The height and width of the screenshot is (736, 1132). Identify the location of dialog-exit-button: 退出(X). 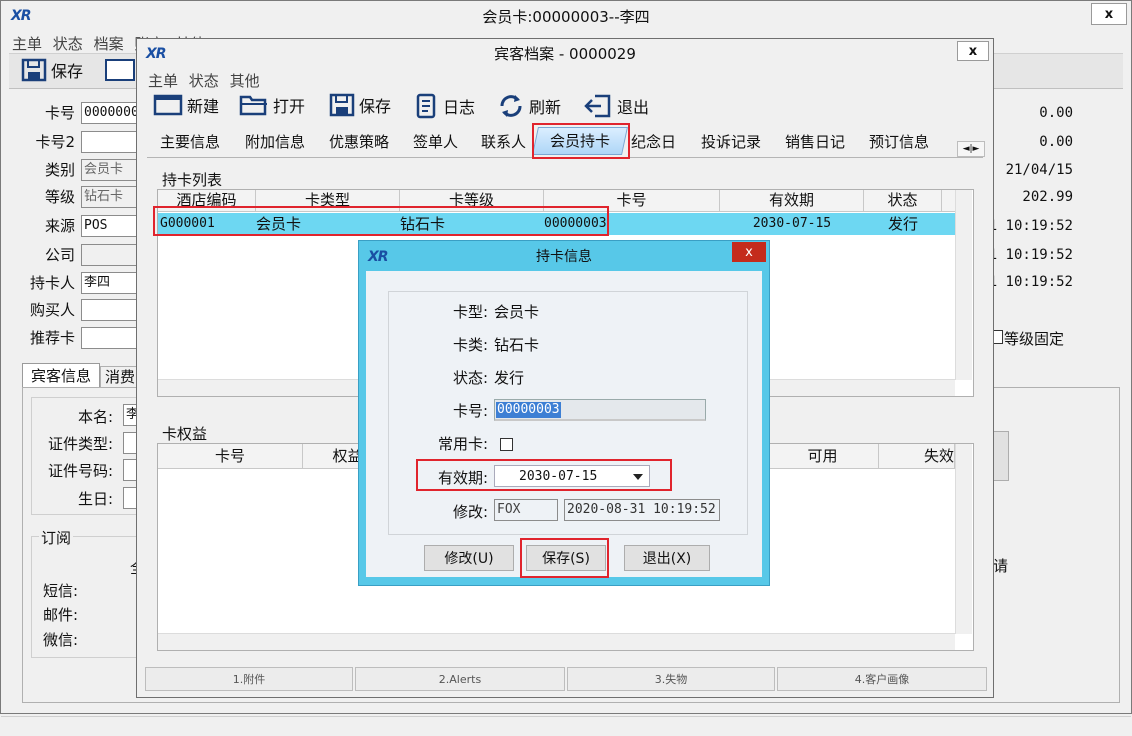
(667, 558).